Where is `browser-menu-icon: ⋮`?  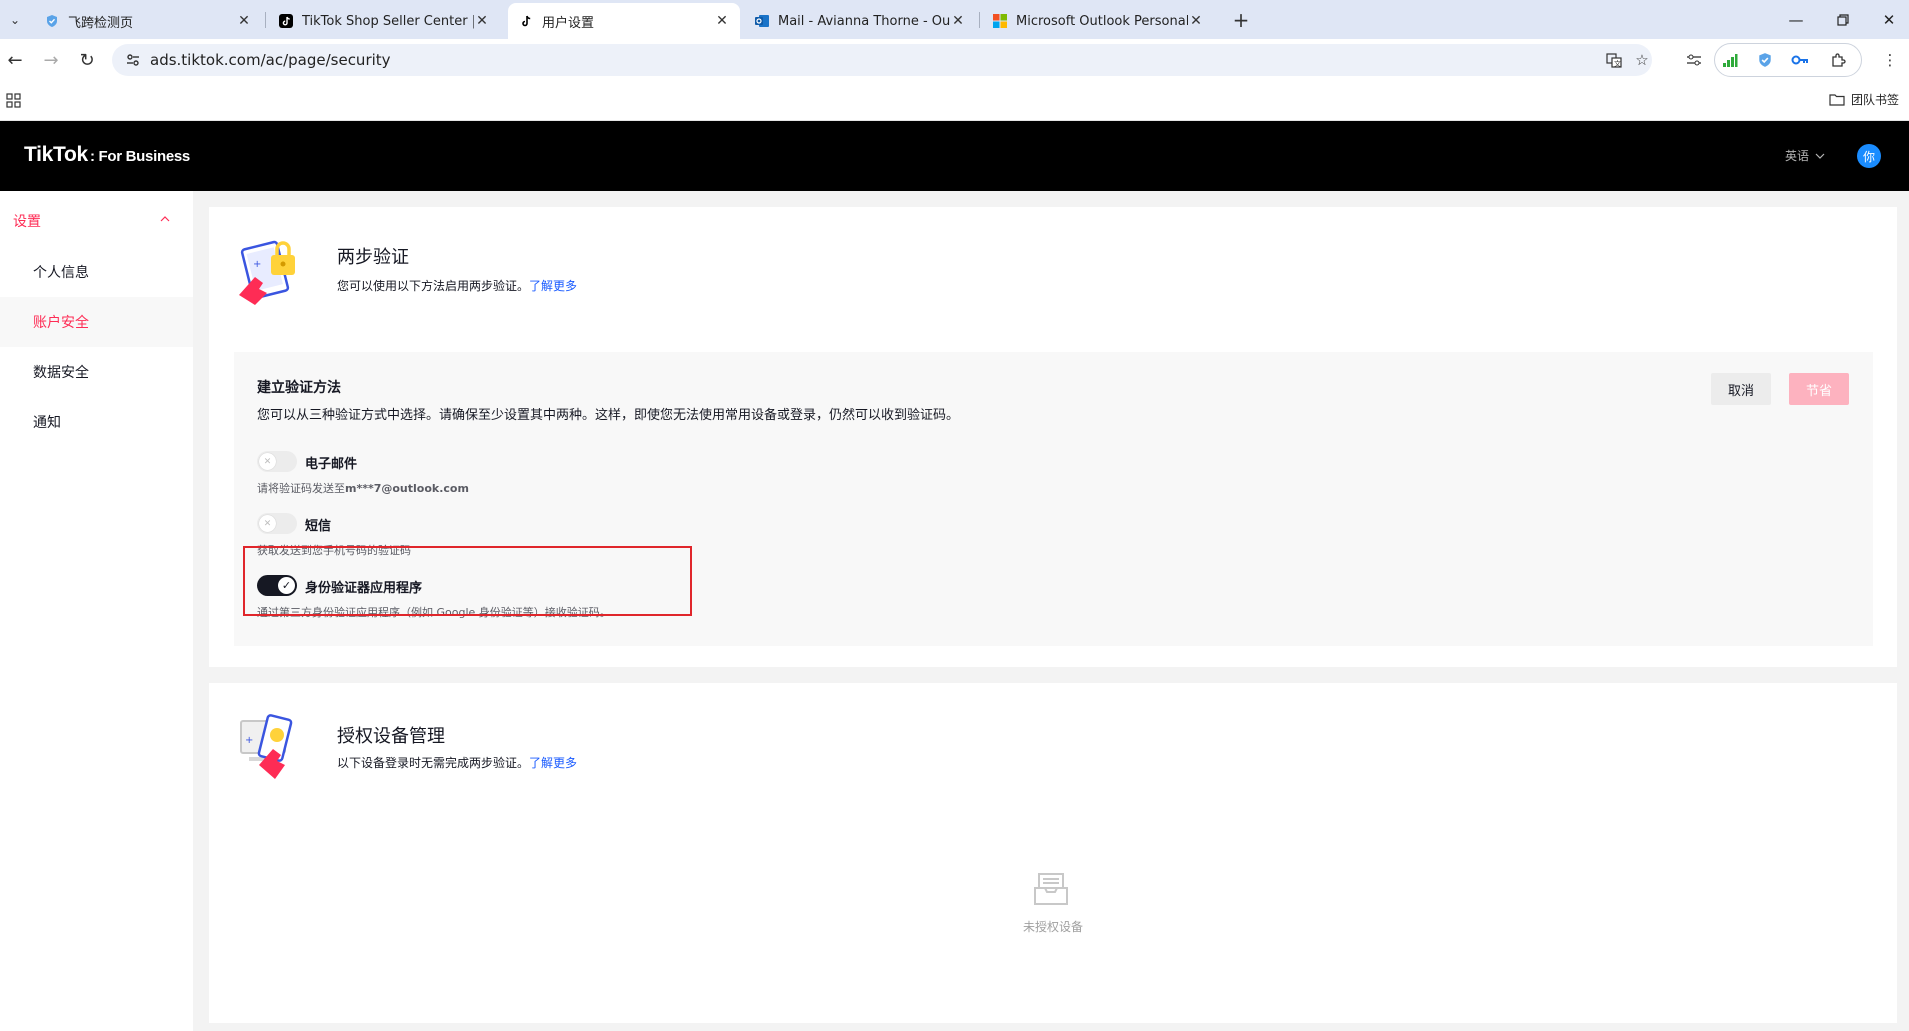
browser-menu-icon: ⋮ is located at coordinates (1890, 60).